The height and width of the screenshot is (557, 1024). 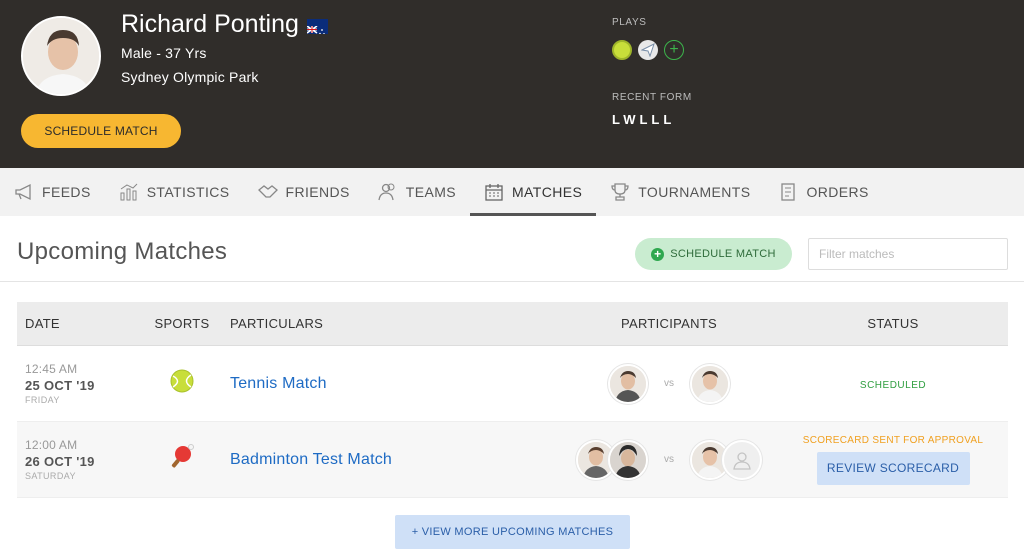 I want to click on particulars-cell: Tennis Match, so click(x=395, y=384).